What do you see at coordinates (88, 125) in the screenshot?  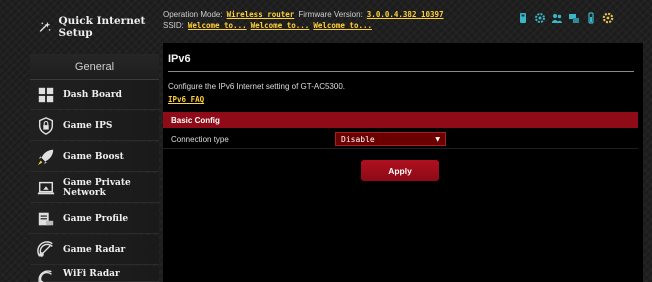 I see `sidebar-item-label: Game IPS` at bounding box center [88, 125].